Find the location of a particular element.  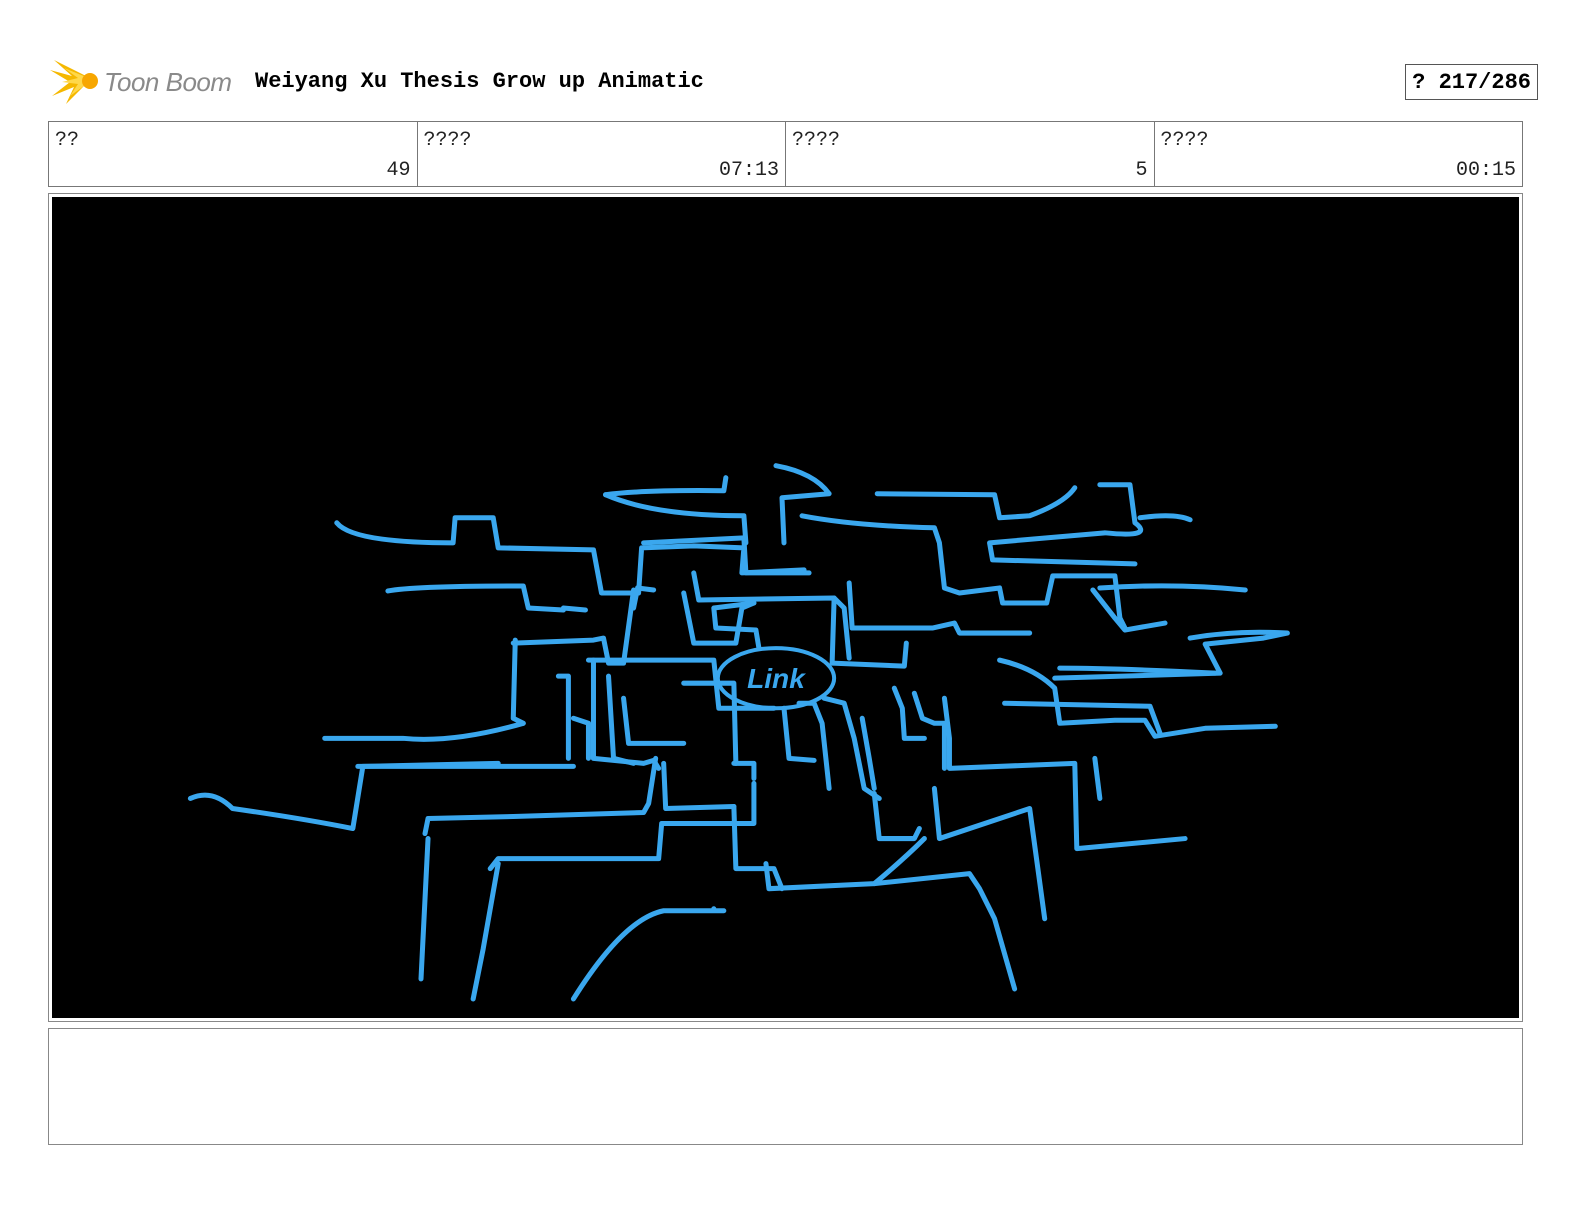

maze-center-label: Link is located at coordinates (776, 678).